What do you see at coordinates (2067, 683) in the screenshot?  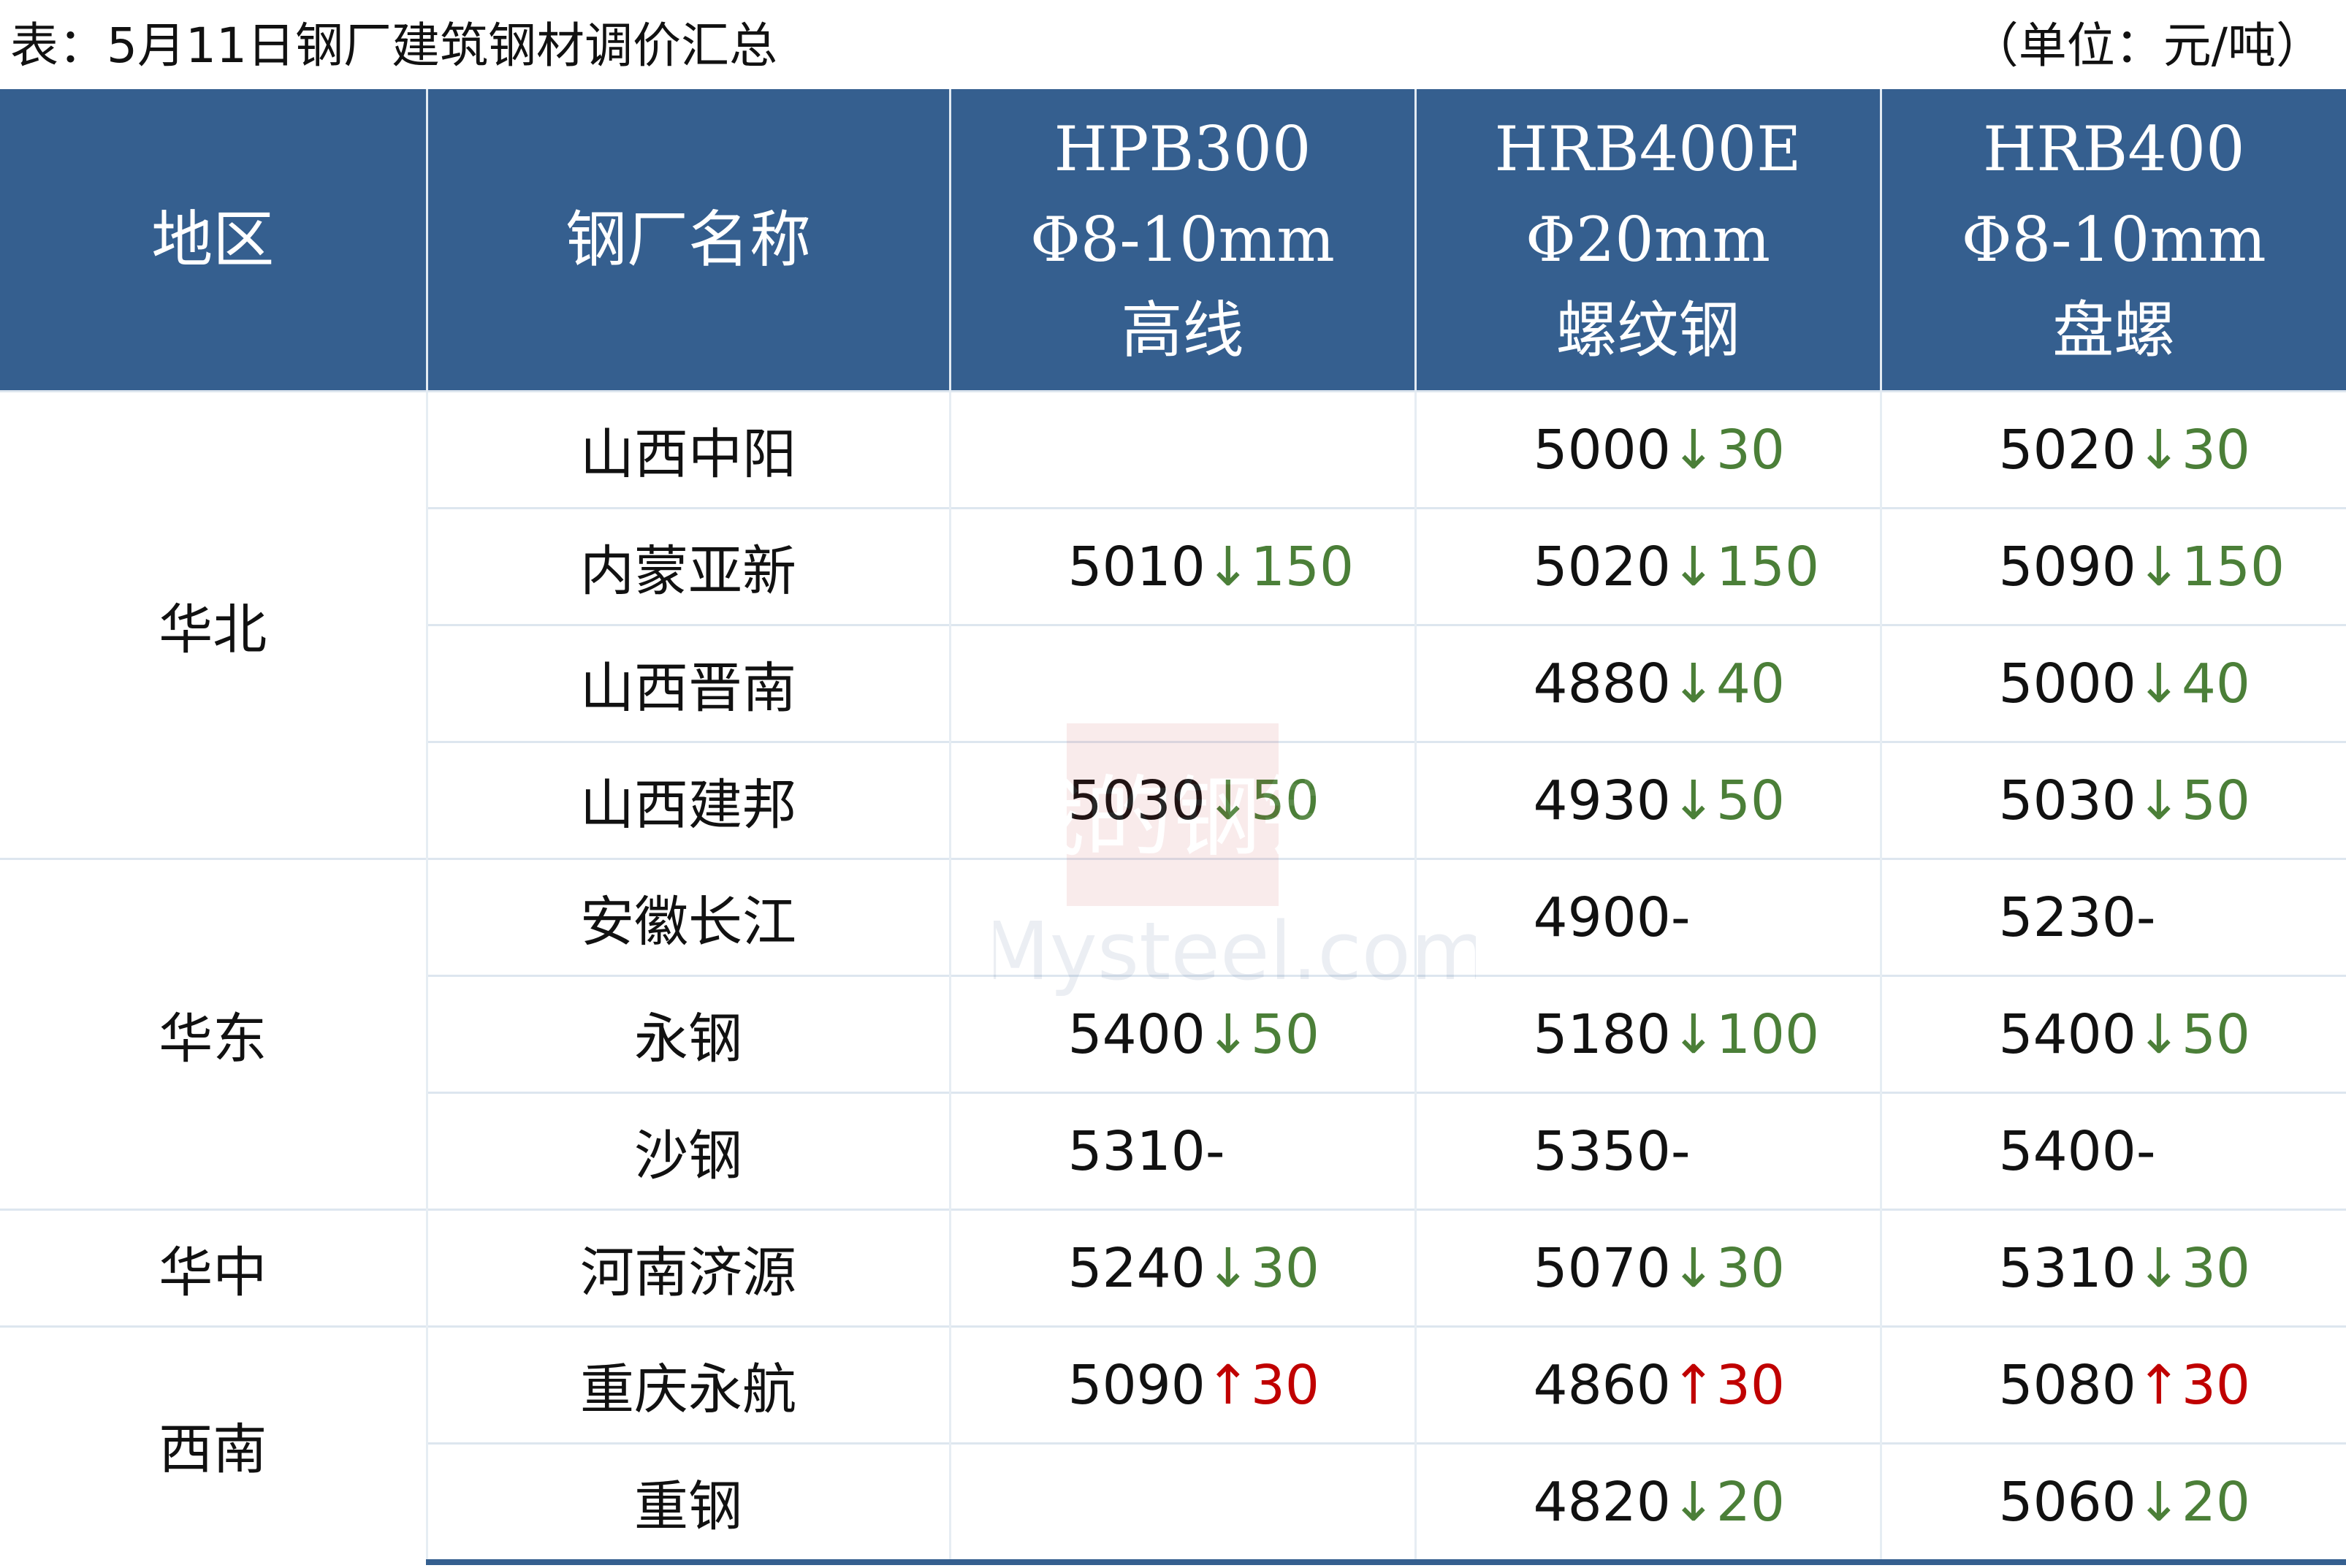 I see `price: 5000` at bounding box center [2067, 683].